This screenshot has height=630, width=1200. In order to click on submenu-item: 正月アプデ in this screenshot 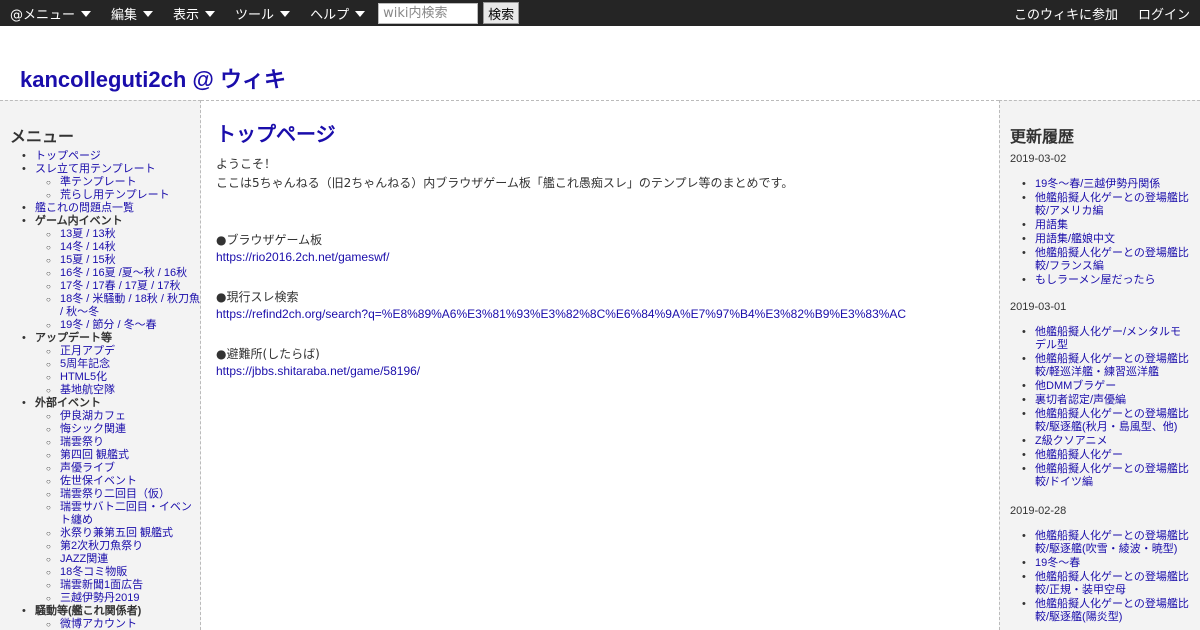, I will do `click(117, 351)`.